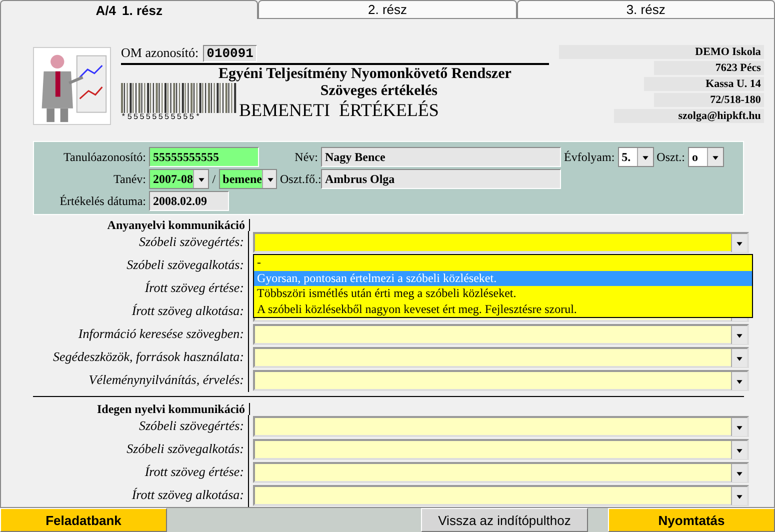  Describe the element at coordinates (706, 157) in the screenshot. I see `class-dropdown: o` at that location.